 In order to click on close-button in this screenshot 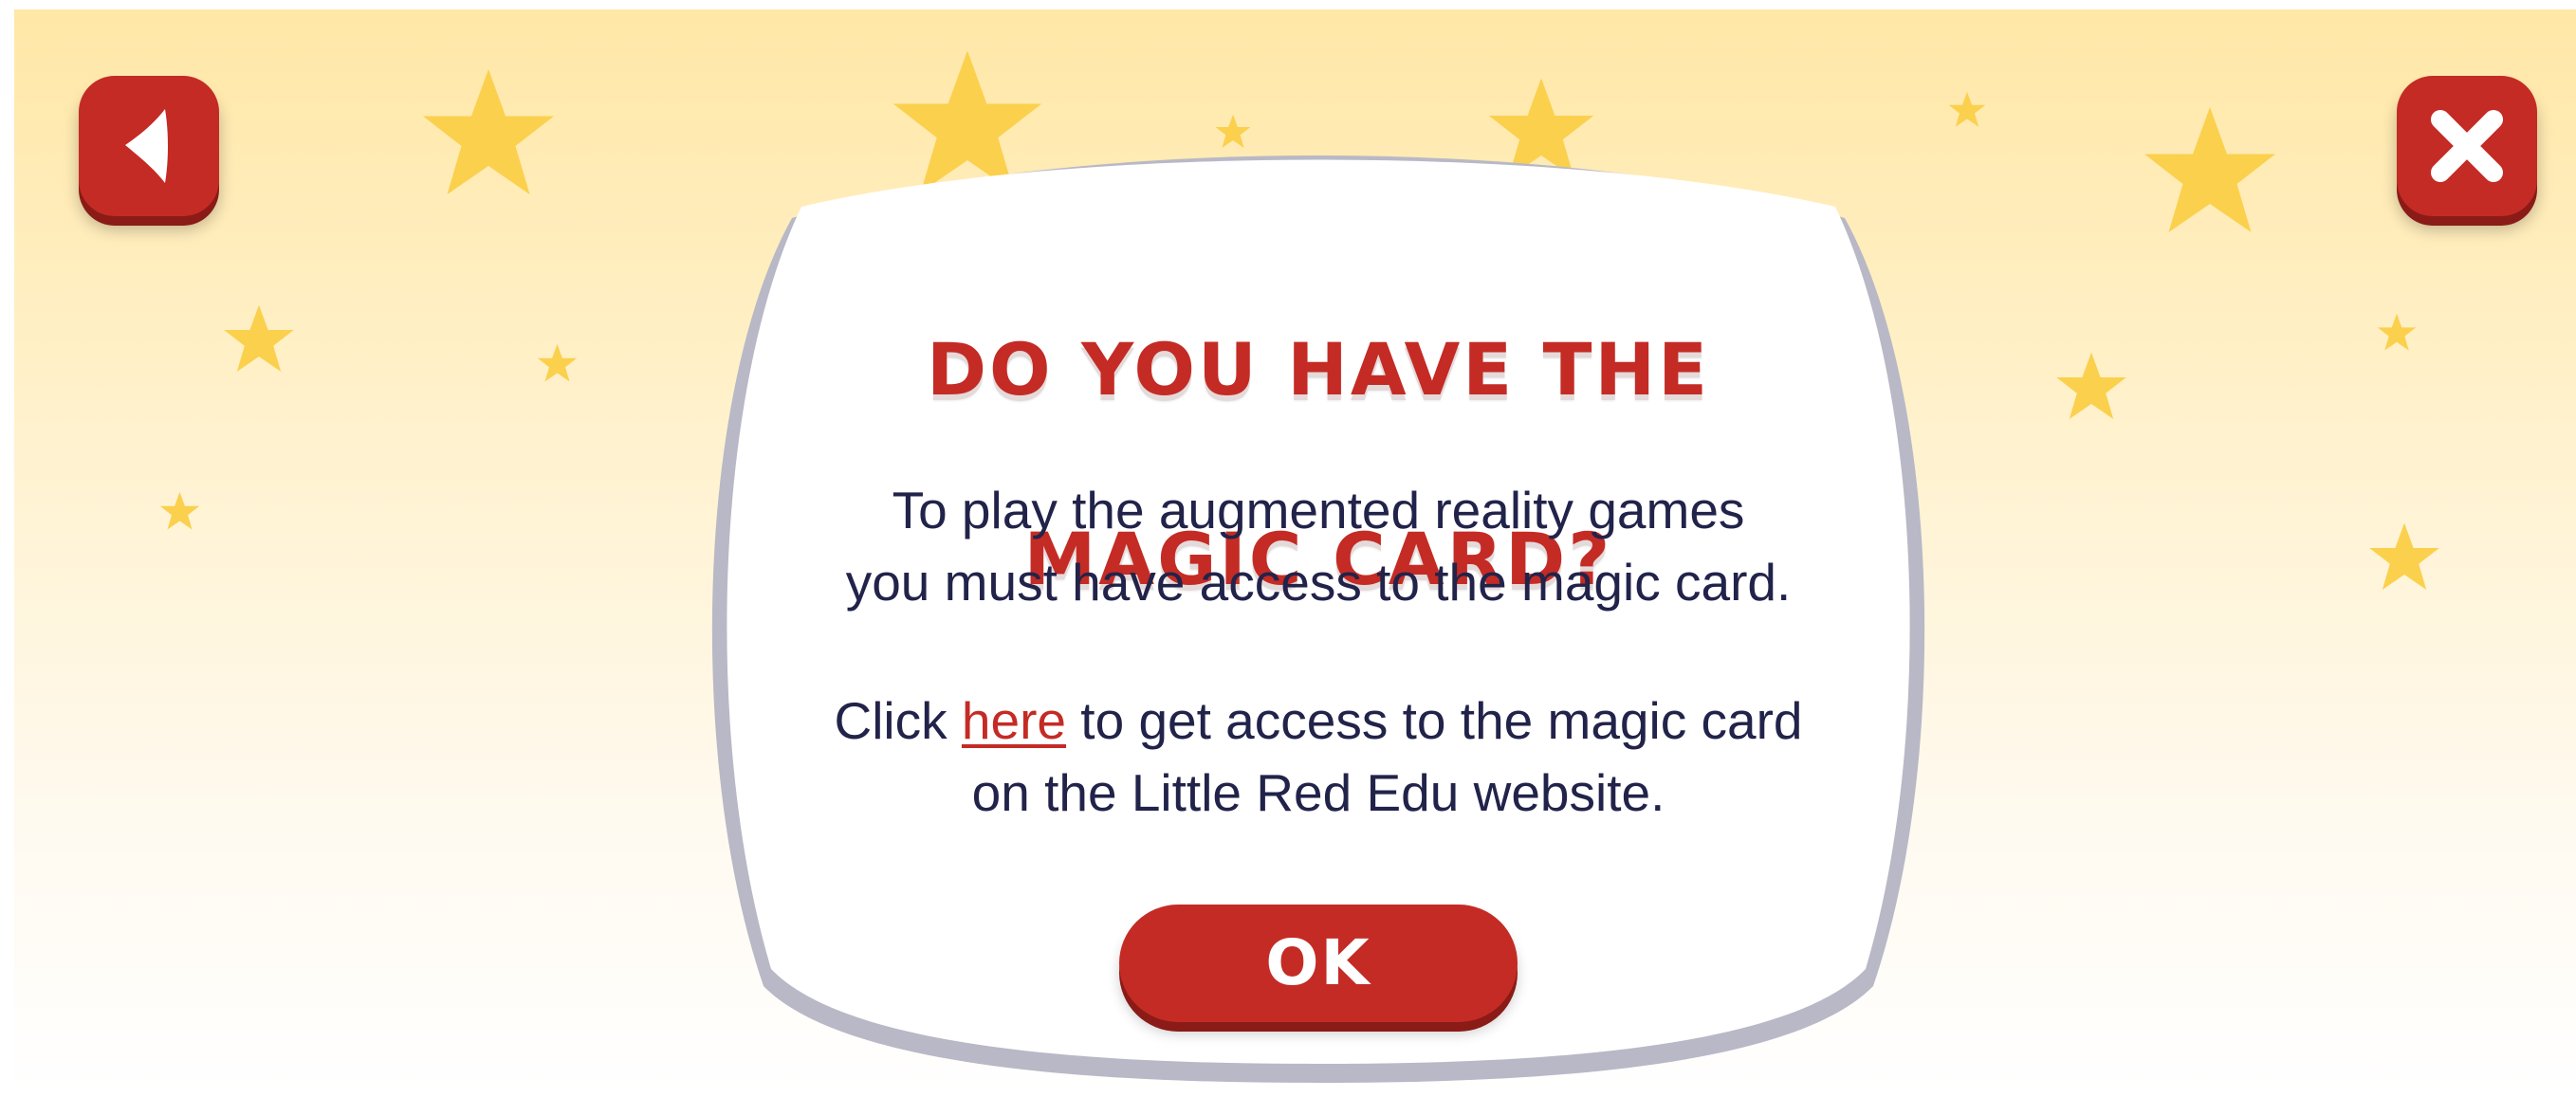, I will do `click(2467, 146)`.